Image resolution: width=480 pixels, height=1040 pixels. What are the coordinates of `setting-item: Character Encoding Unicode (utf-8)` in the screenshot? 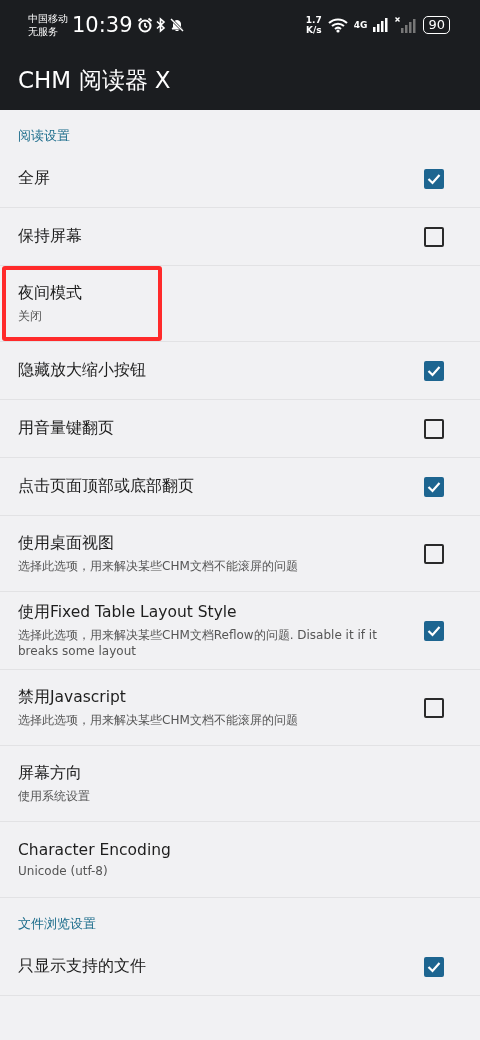 It's located at (240, 860).